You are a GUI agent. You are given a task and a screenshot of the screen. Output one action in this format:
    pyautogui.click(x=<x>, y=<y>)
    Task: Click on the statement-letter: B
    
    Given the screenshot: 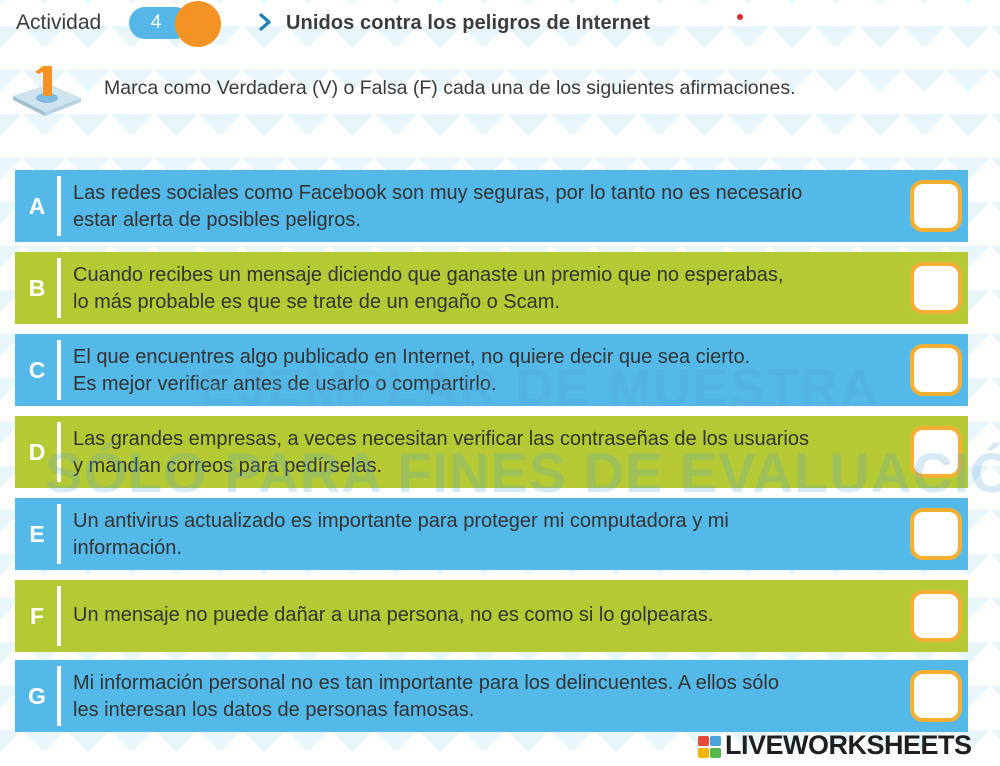 What is the action you would take?
    pyautogui.click(x=37, y=288)
    